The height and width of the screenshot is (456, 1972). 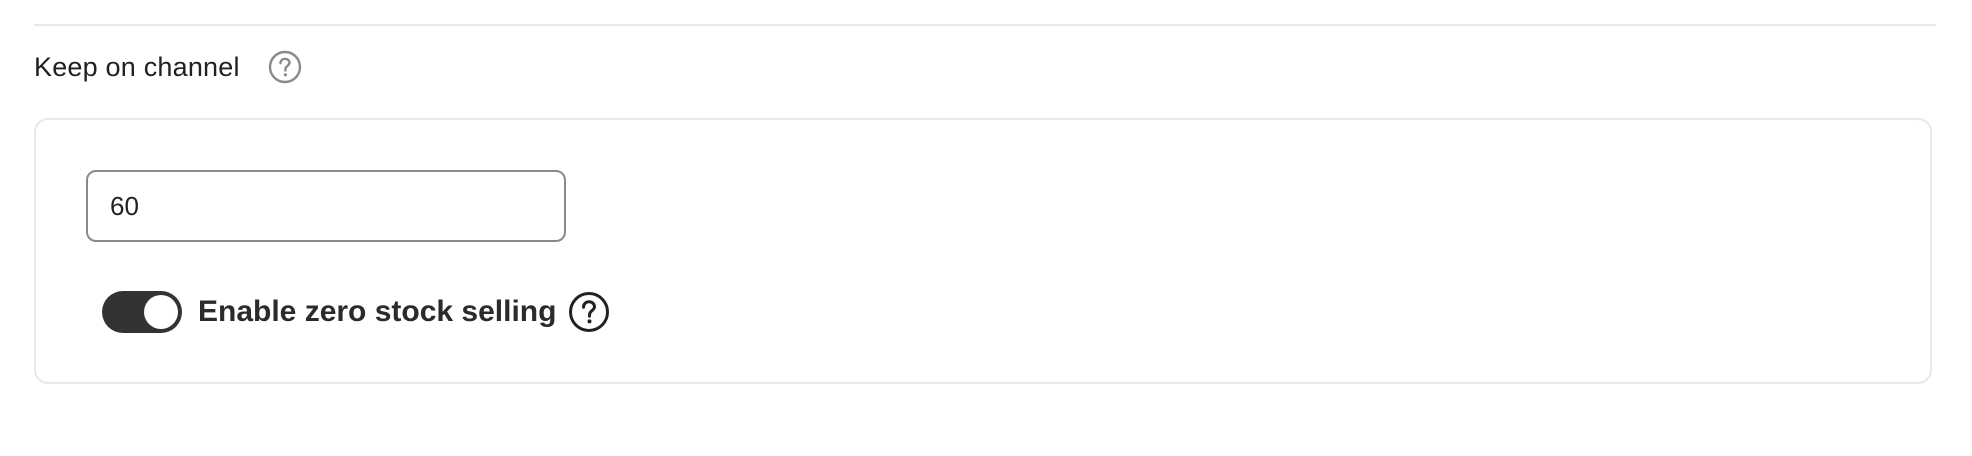 I want to click on zero-stock-label: Enable zero stock selling, so click(x=377, y=311).